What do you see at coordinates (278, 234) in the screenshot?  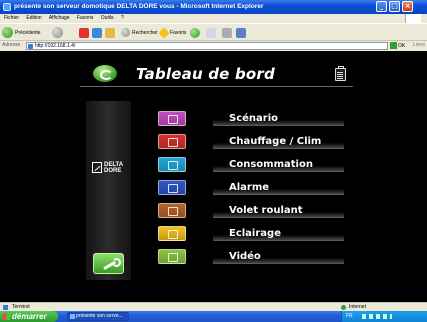 I see `menu-item-eclairage: Eclairage` at bounding box center [278, 234].